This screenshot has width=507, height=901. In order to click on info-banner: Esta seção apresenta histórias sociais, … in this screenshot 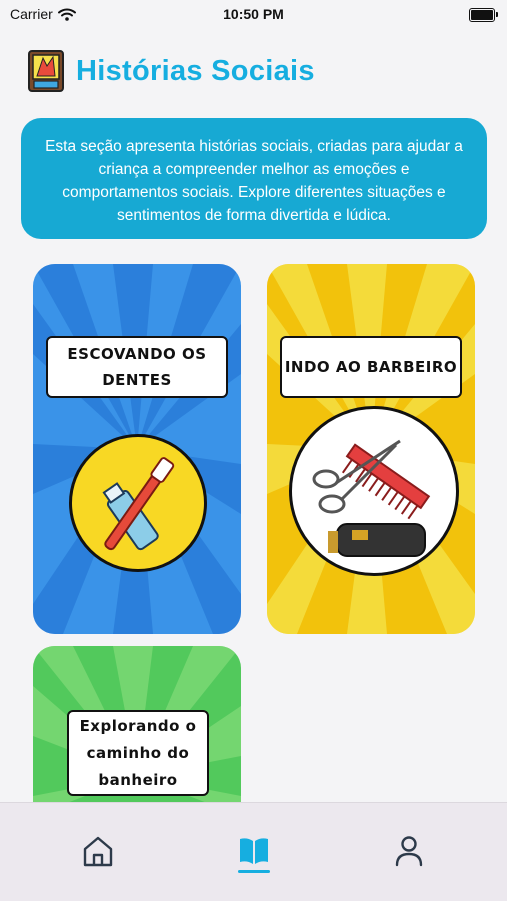, I will do `click(254, 178)`.